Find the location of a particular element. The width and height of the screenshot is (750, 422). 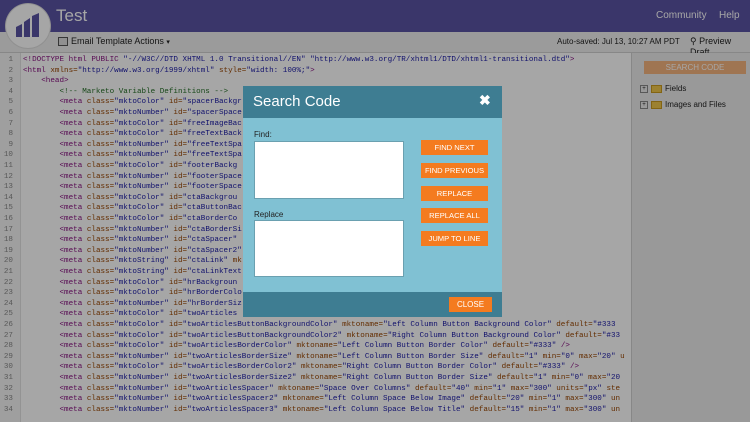

replace-button: REPLACE is located at coordinates (454, 193).